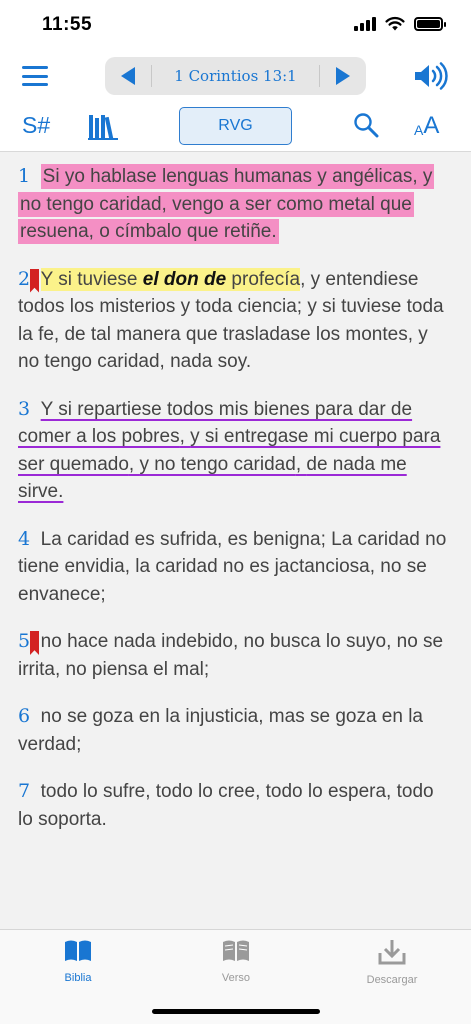 This screenshot has height=1024, width=471. Describe the element at coordinates (419, 130) in the screenshot. I see `font-size-small-label: A` at that location.